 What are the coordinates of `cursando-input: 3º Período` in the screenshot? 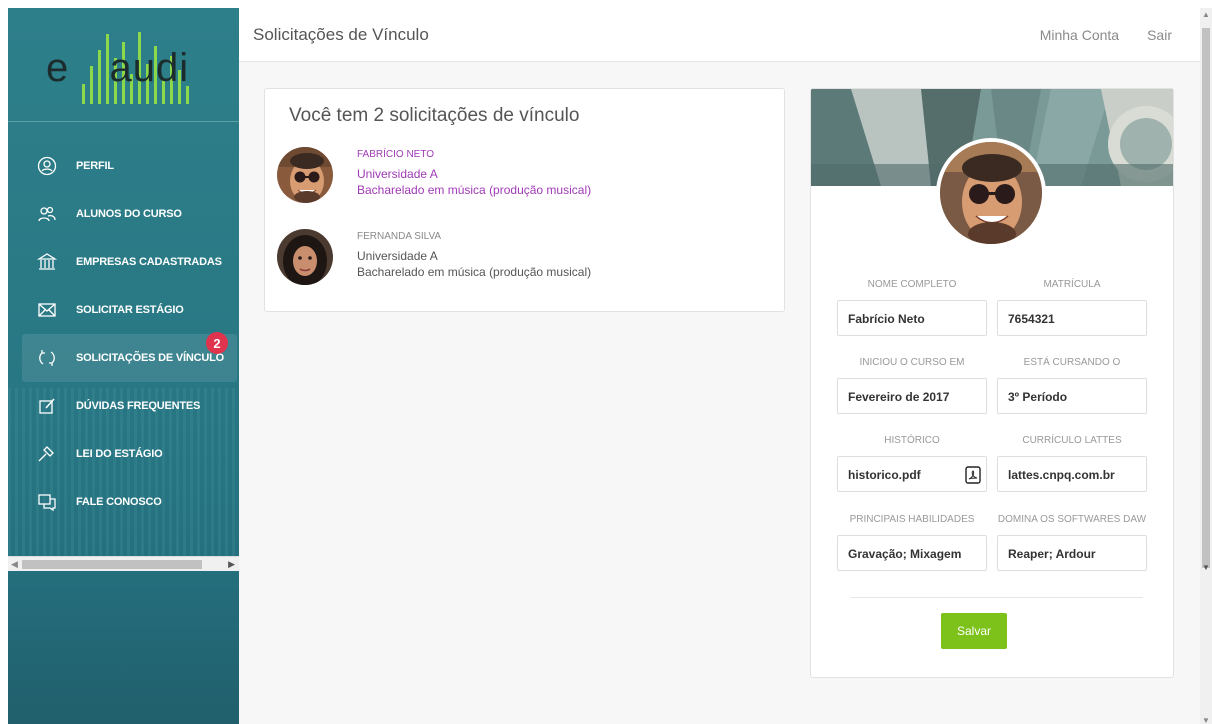 It's located at (1072, 396).